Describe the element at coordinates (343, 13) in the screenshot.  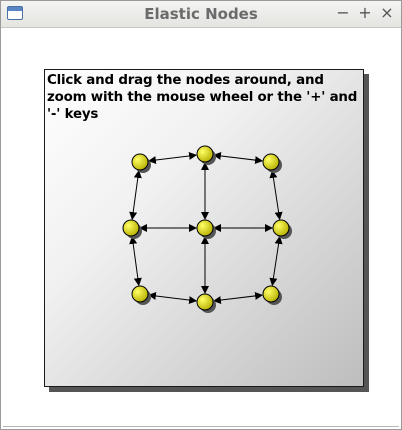
I see `minimize-button: −` at that location.